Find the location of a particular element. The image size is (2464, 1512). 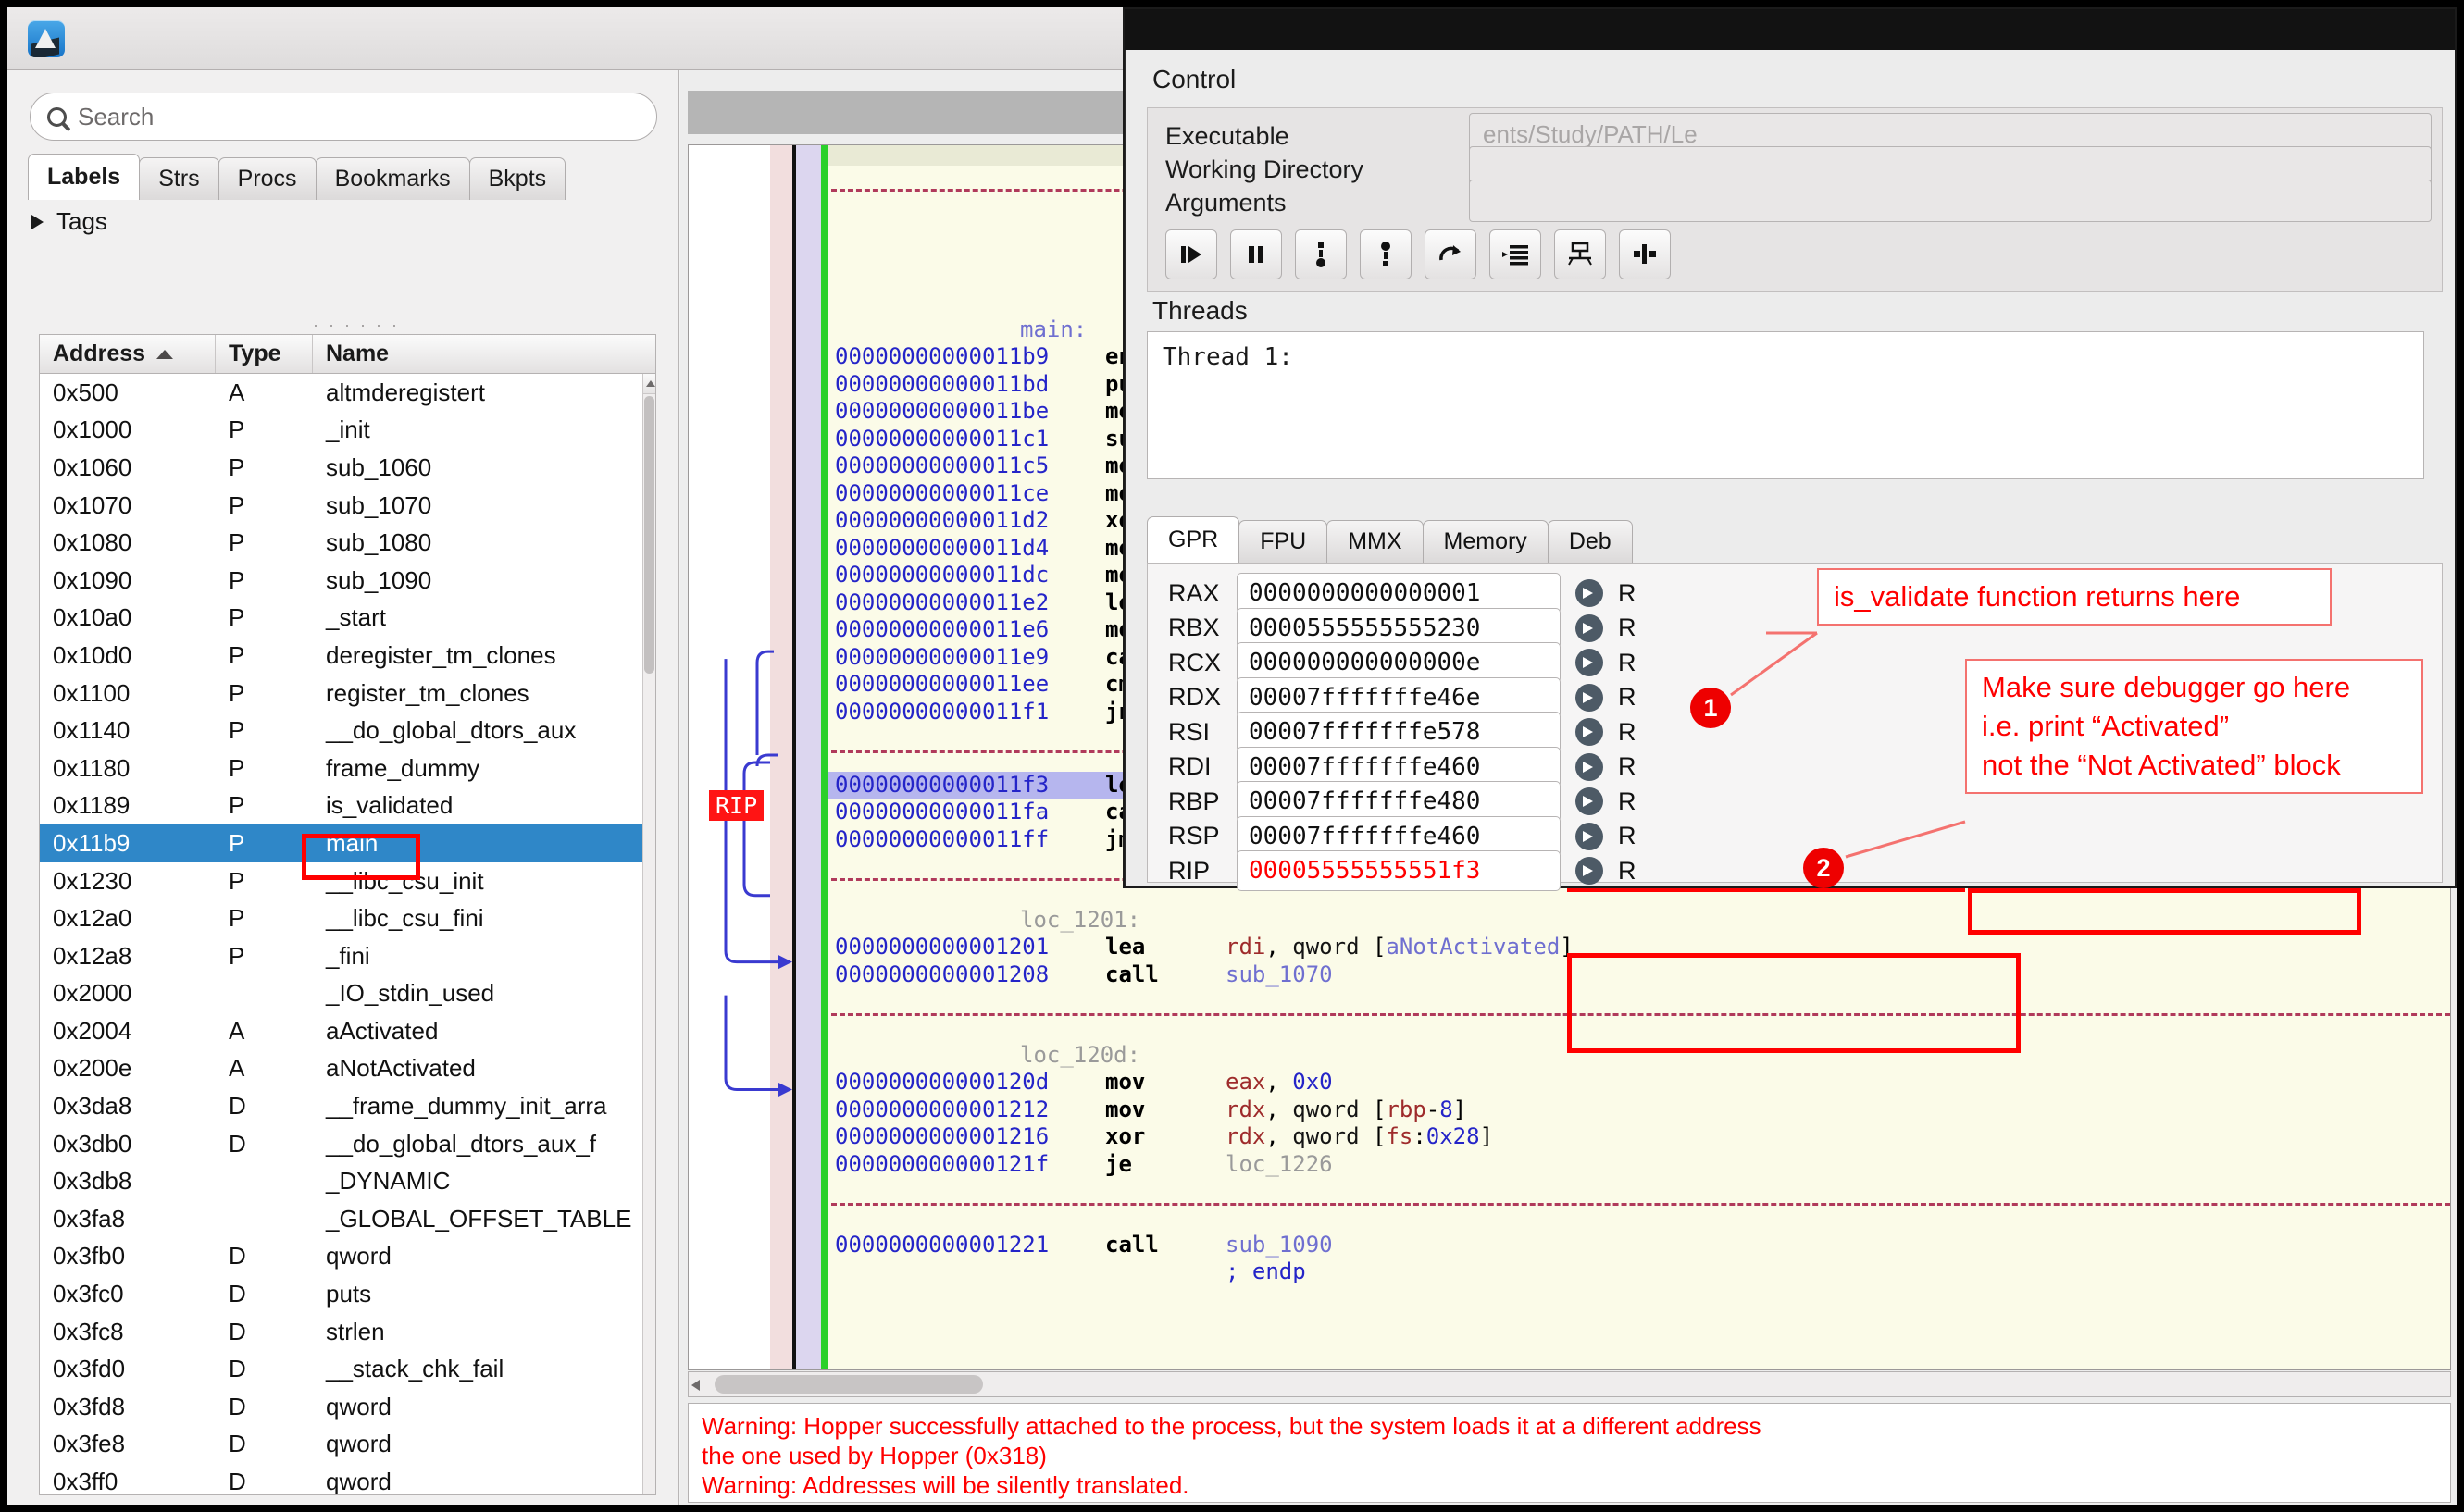

column-header-name: Name is located at coordinates (484, 354).